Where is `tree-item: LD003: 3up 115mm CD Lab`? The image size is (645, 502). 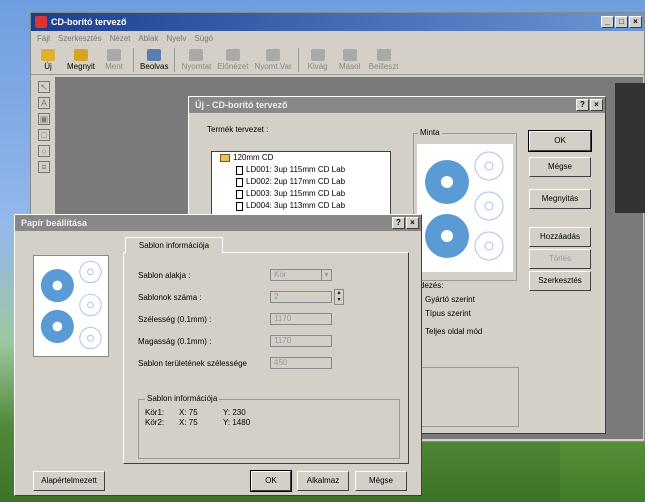 tree-item: LD003: 3up 115mm CD Lab is located at coordinates (295, 194).